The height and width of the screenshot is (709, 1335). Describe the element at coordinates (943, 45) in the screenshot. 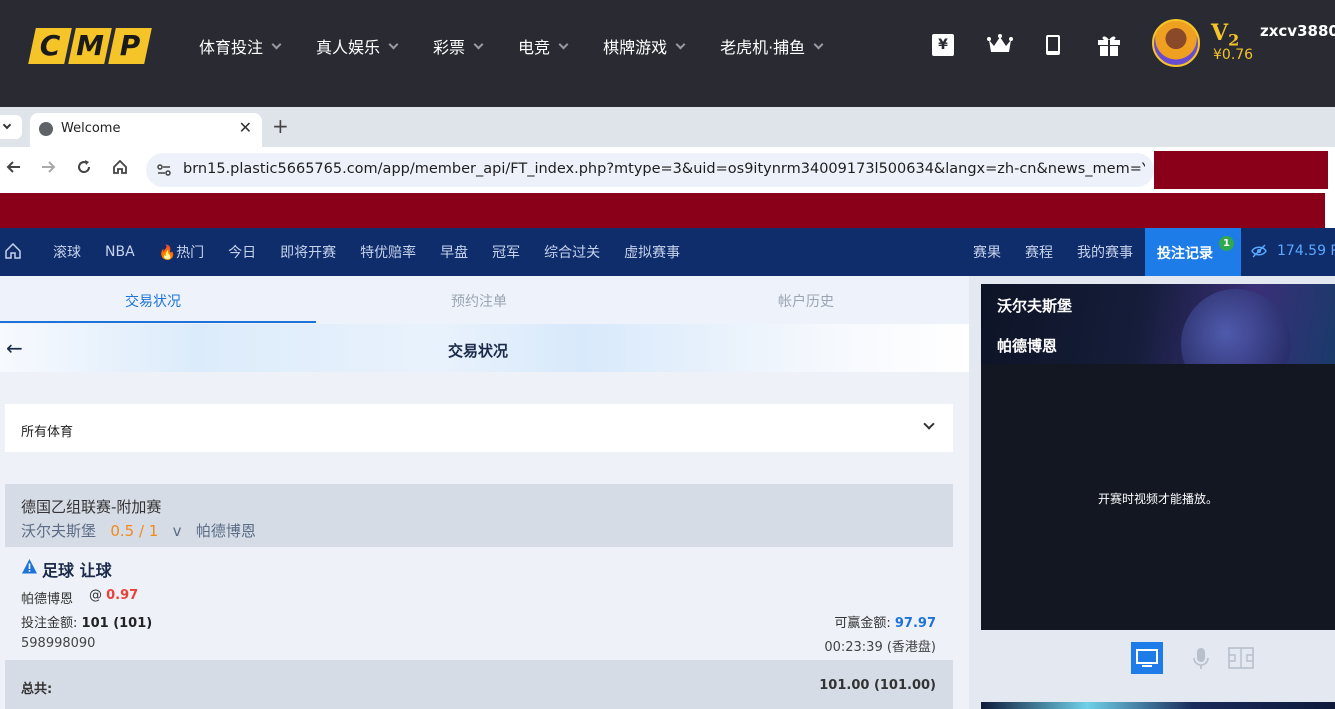

I see `bill-icon: ¥` at that location.